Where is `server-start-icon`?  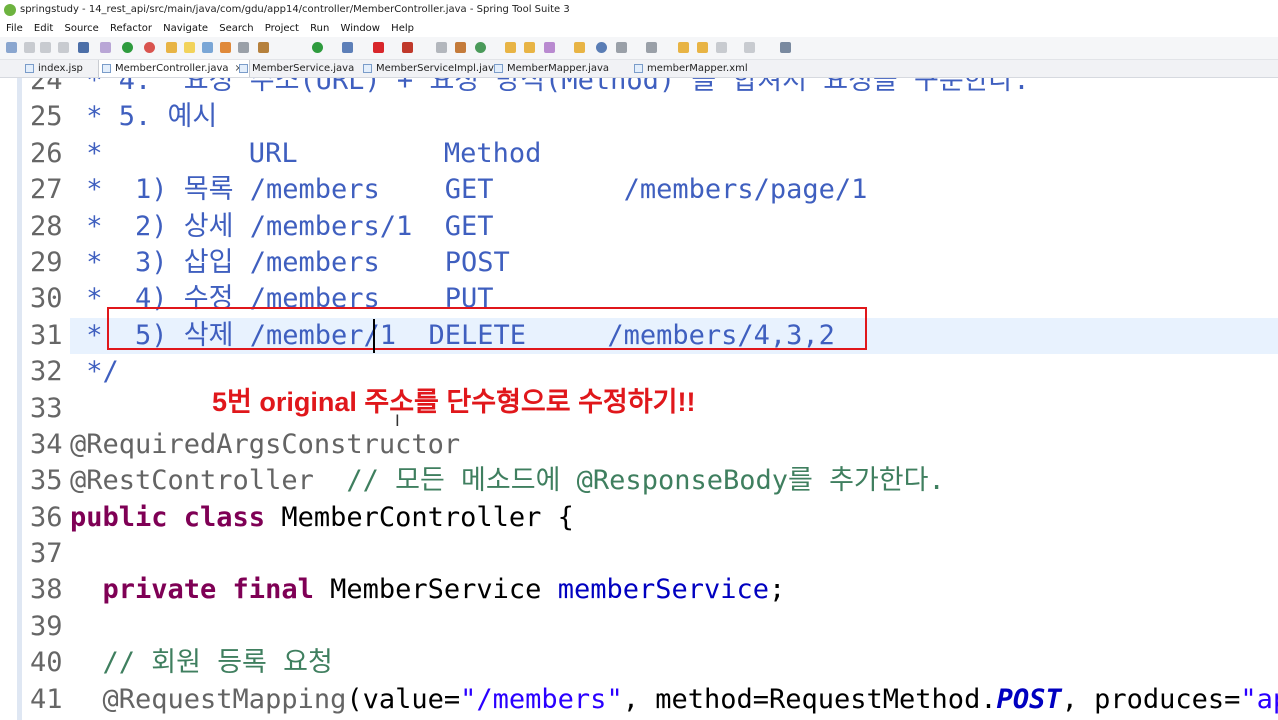 server-start-icon is located at coordinates (127, 47).